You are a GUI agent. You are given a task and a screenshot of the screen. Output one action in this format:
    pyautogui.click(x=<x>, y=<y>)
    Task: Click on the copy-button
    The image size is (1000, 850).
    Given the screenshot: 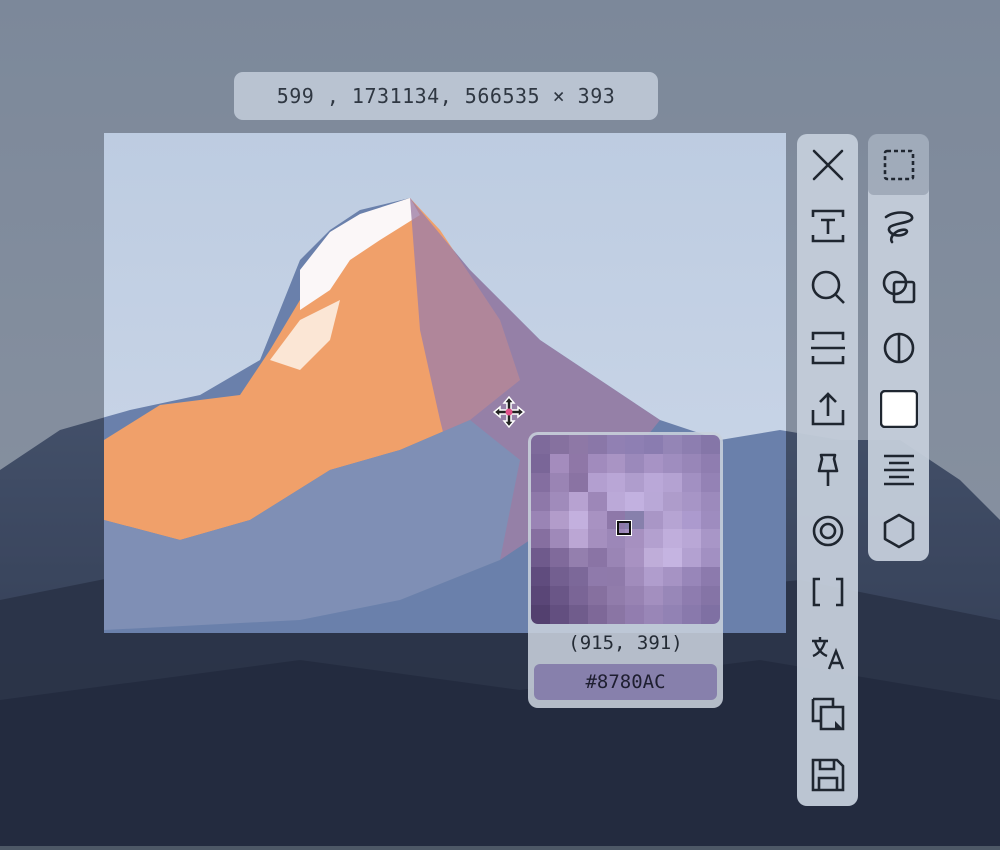 What is the action you would take?
    pyautogui.click(x=827, y=713)
    